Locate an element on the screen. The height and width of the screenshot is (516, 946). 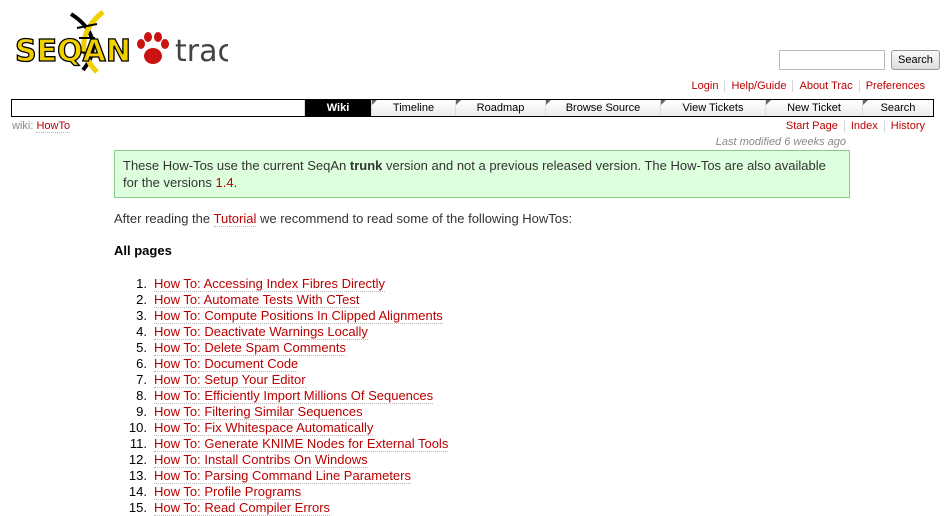
breadcrumb-howto-link: HowTo is located at coordinates (53, 126).